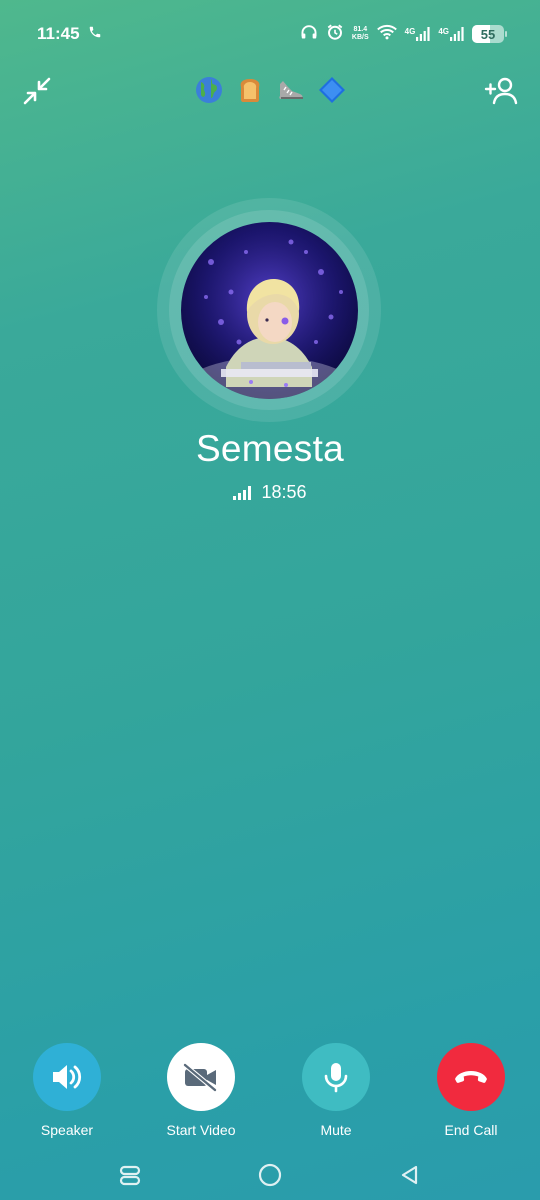 This screenshot has width=540, height=1200. I want to click on blue-diamond-emoji-icon, so click(332, 90).